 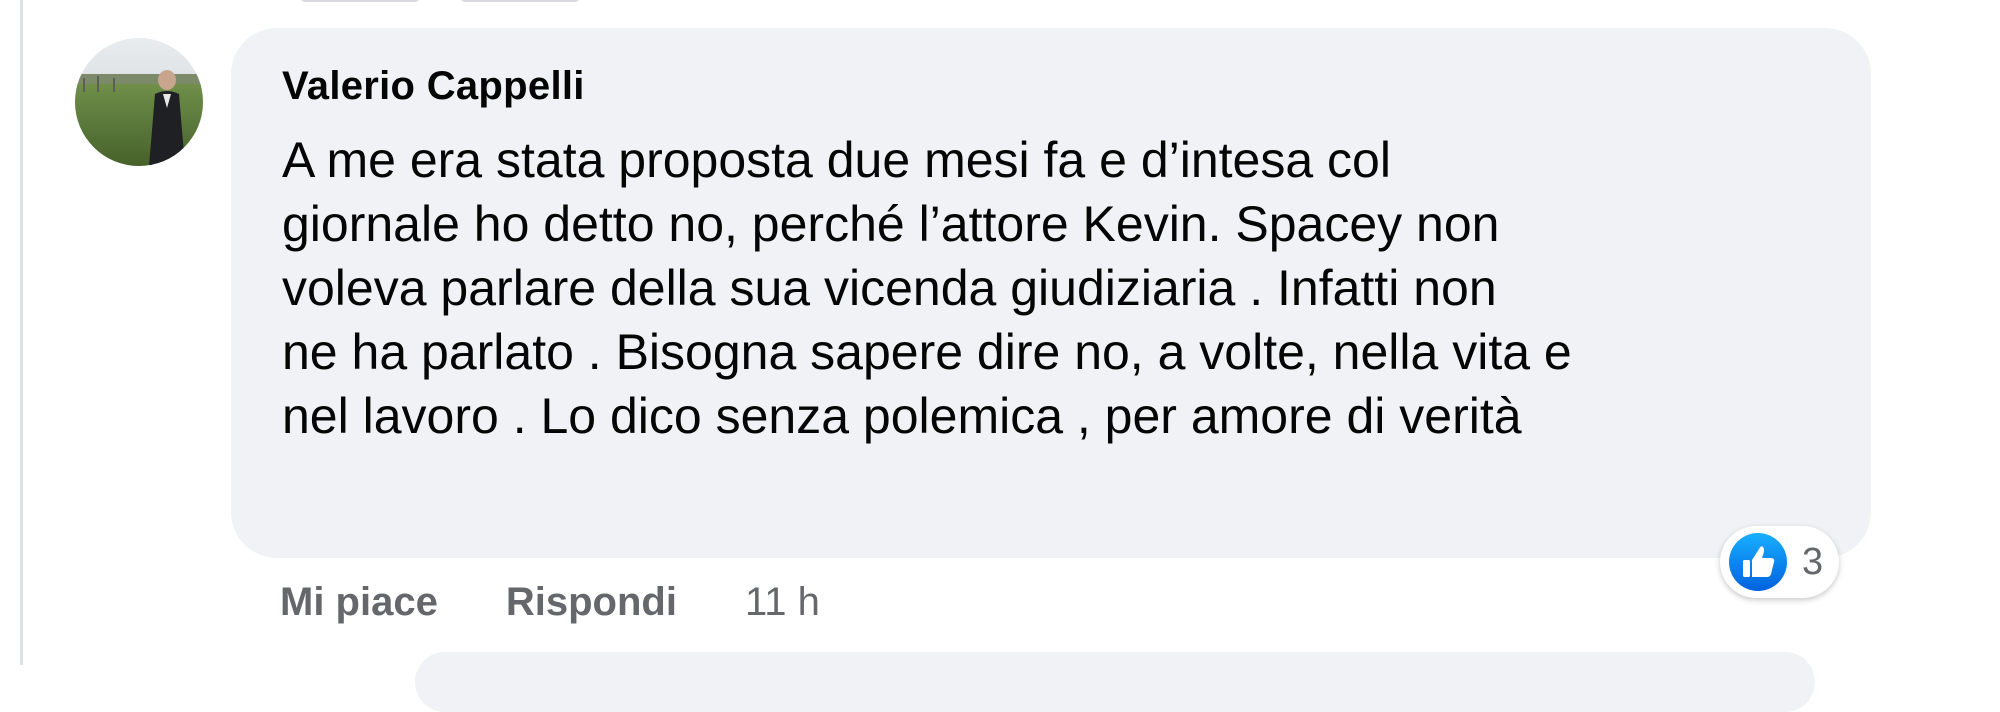 I want to click on reaction-count: 3, so click(x=1813, y=561).